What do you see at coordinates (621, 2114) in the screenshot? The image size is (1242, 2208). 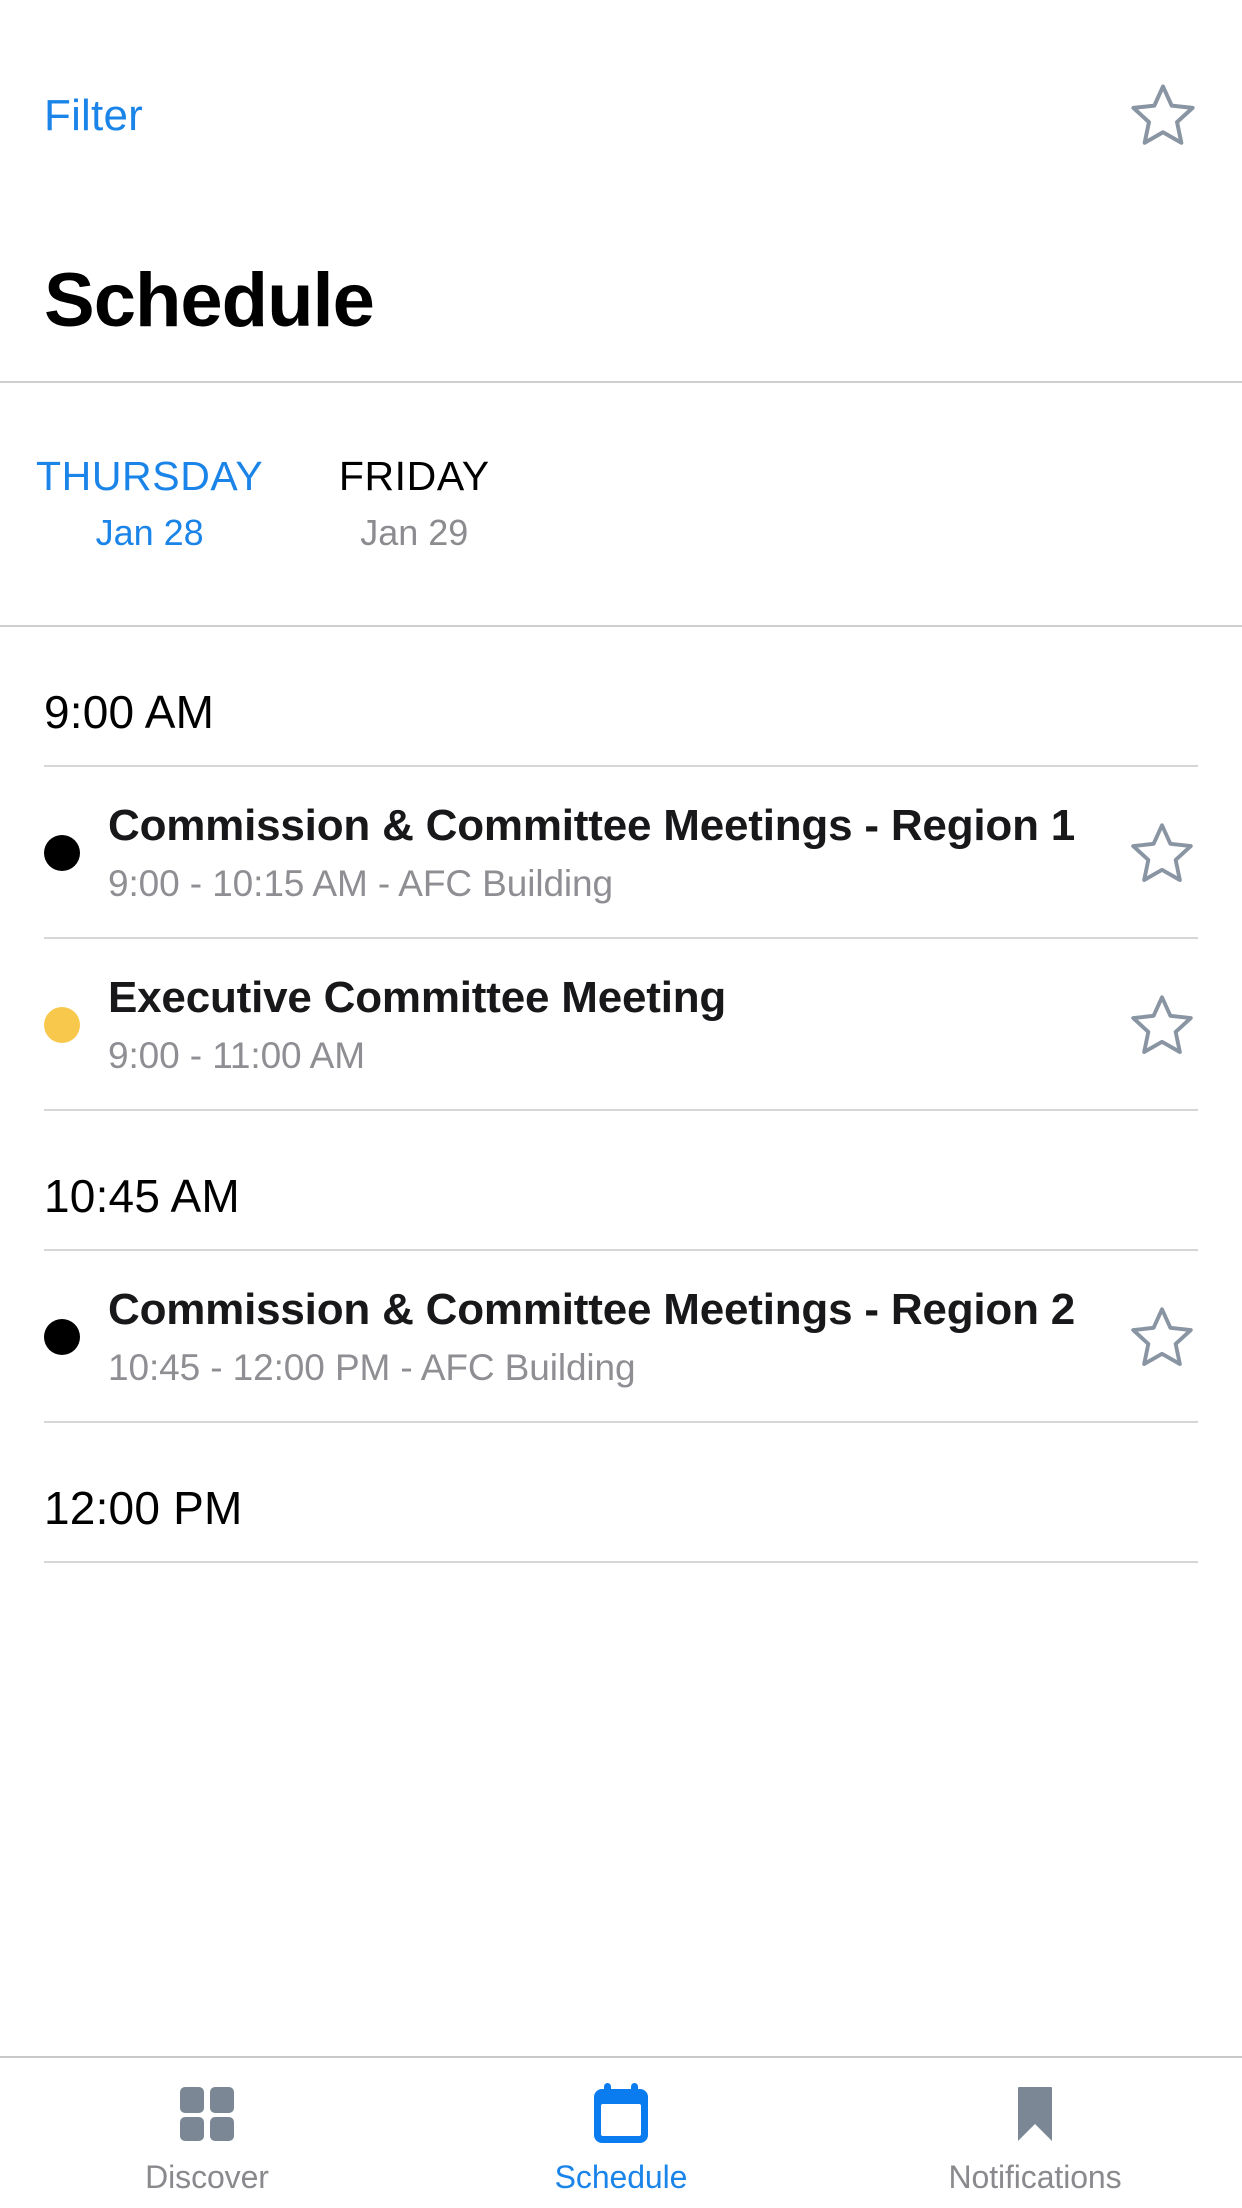 I see `calendar-icon` at bounding box center [621, 2114].